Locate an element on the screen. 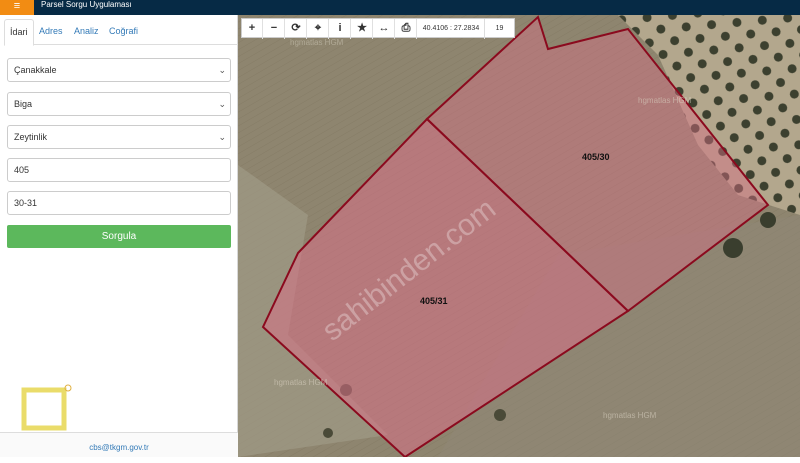 This screenshot has height=463, width=800. neighborhood-select: Zeytinlik ⌄ is located at coordinates (119, 137).